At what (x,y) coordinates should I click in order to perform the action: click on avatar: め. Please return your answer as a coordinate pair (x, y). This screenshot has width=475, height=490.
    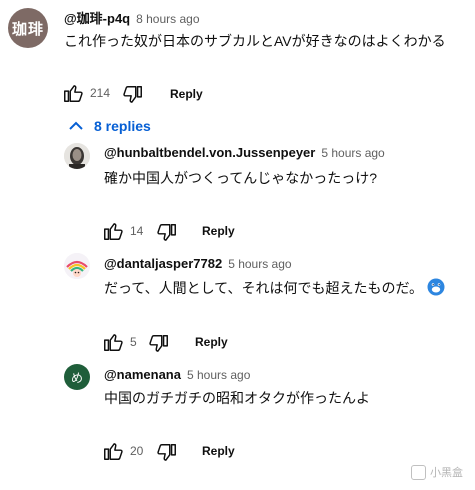
    Looking at the image, I should click on (77, 377).